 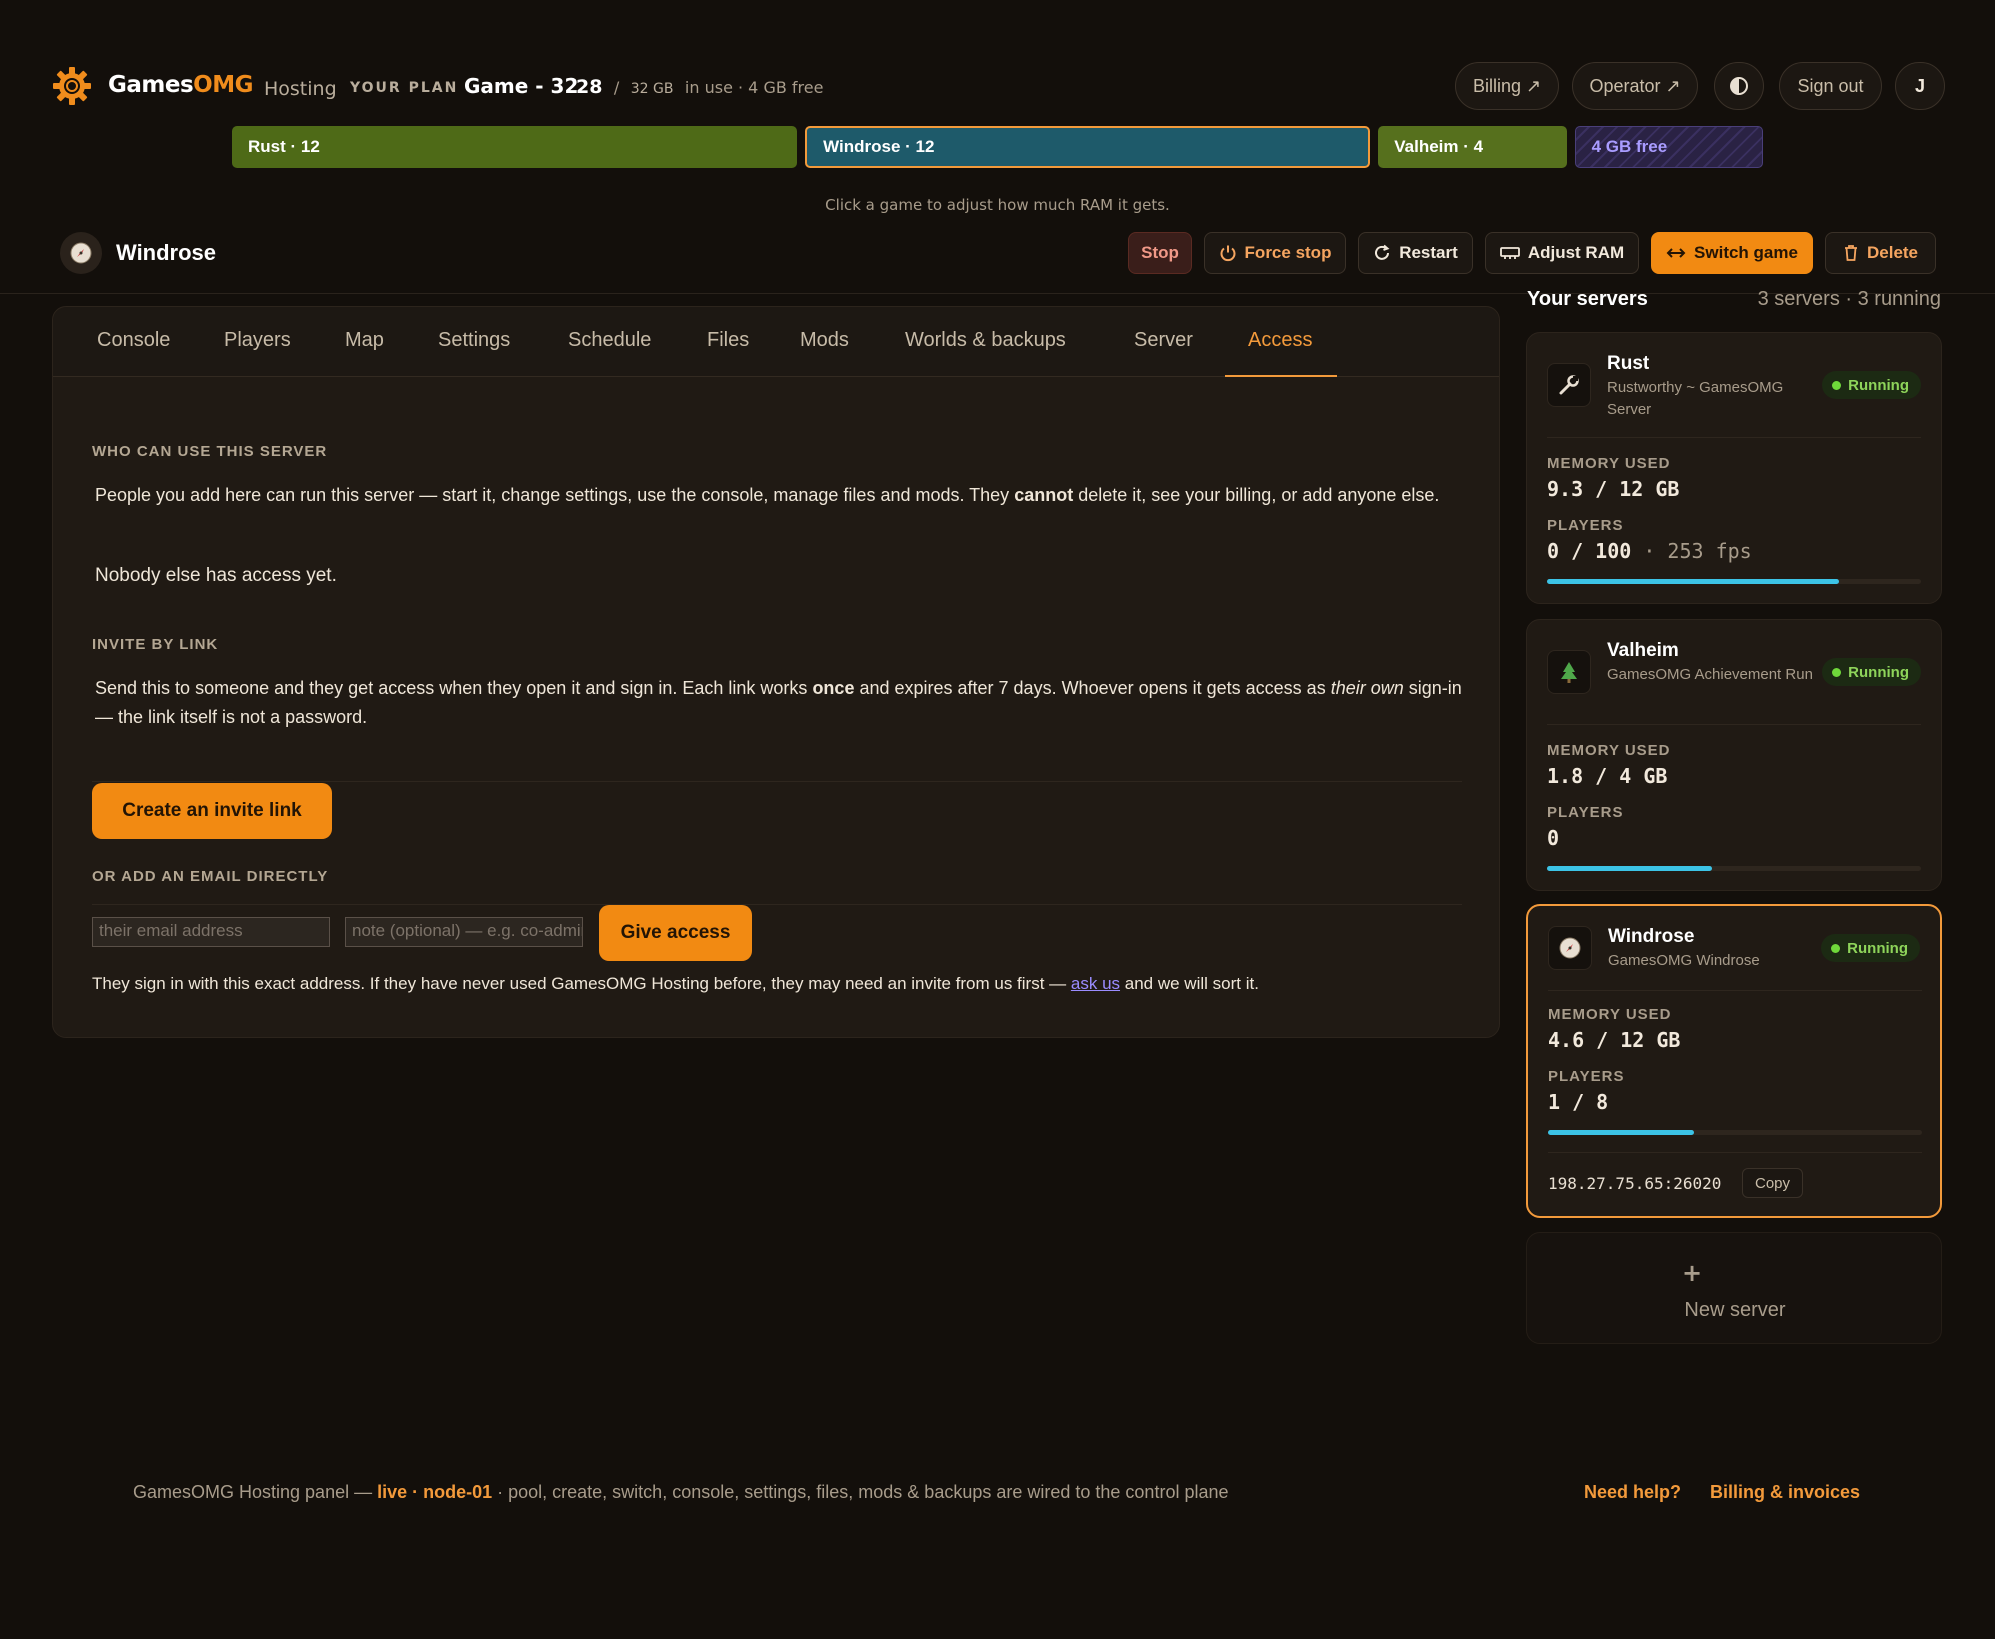 I want to click on invite-link-heading: INVITE BY LINK, so click(x=155, y=644).